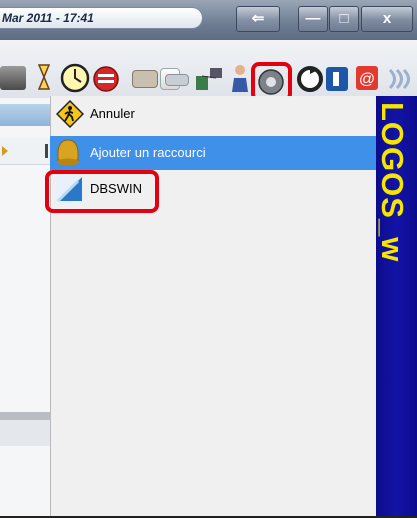  I want to click on bell-icon, so click(68, 153).